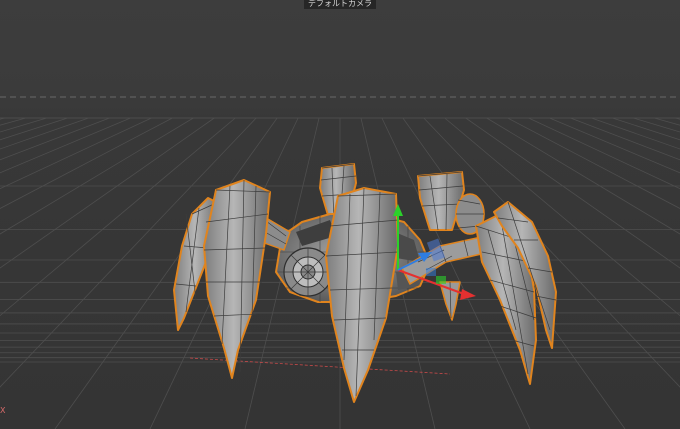 This screenshot has height=429, width=680. I want to click on eye-wheel, so click(308, 272).